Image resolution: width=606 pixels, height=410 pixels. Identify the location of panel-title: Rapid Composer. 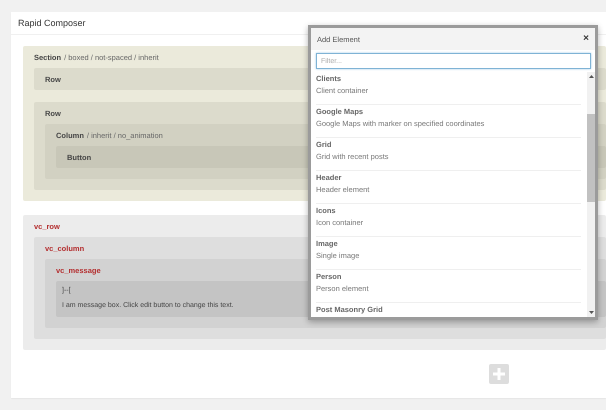
(52, 23).